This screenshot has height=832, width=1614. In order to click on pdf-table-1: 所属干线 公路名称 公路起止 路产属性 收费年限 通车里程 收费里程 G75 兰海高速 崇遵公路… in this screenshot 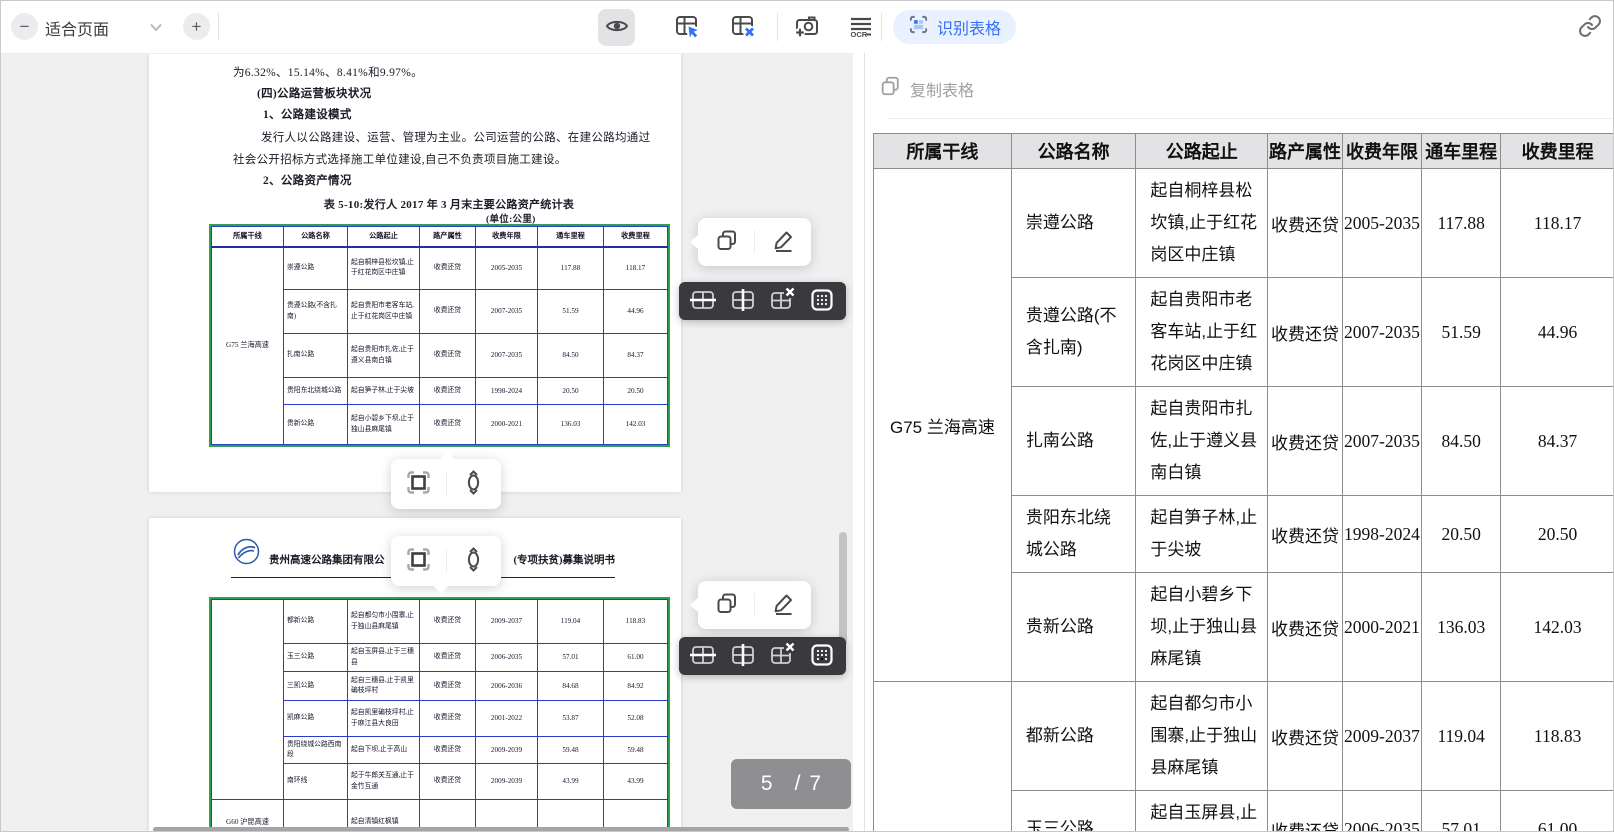, I will do `click(439, 335)`.